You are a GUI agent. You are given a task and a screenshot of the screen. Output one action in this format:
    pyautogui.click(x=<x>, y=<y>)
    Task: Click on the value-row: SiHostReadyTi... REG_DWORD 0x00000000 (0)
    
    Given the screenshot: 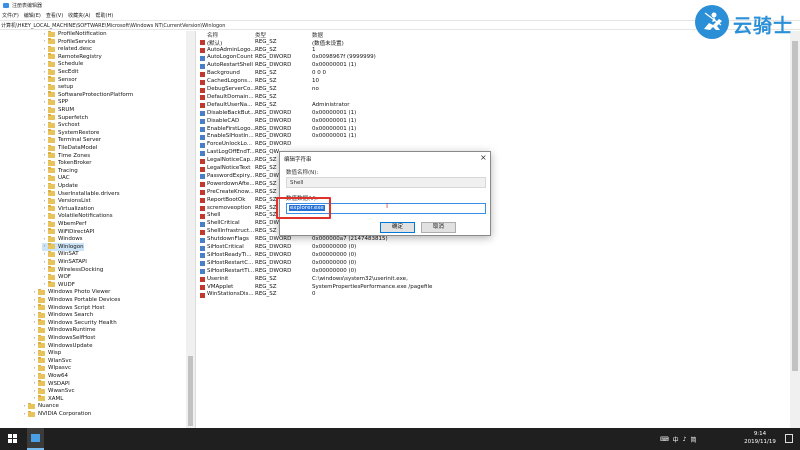 What is the action you would take?
    pyautogui.click(x=492, y=256)
    